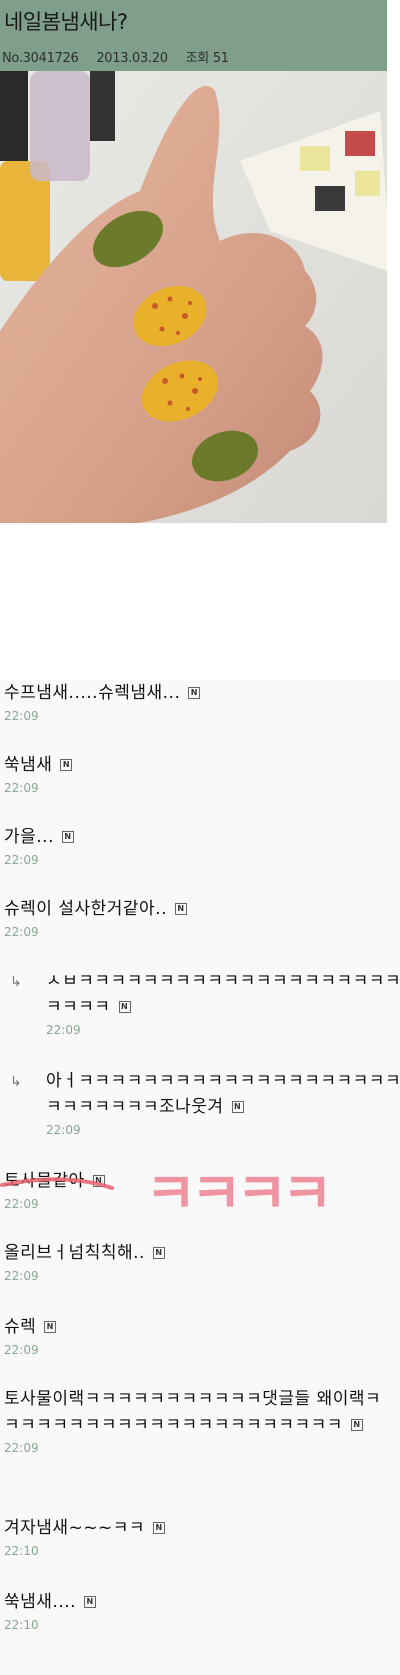  I want to click on comment-item: 쑥냄새 N 22:09, so click(200, 773).